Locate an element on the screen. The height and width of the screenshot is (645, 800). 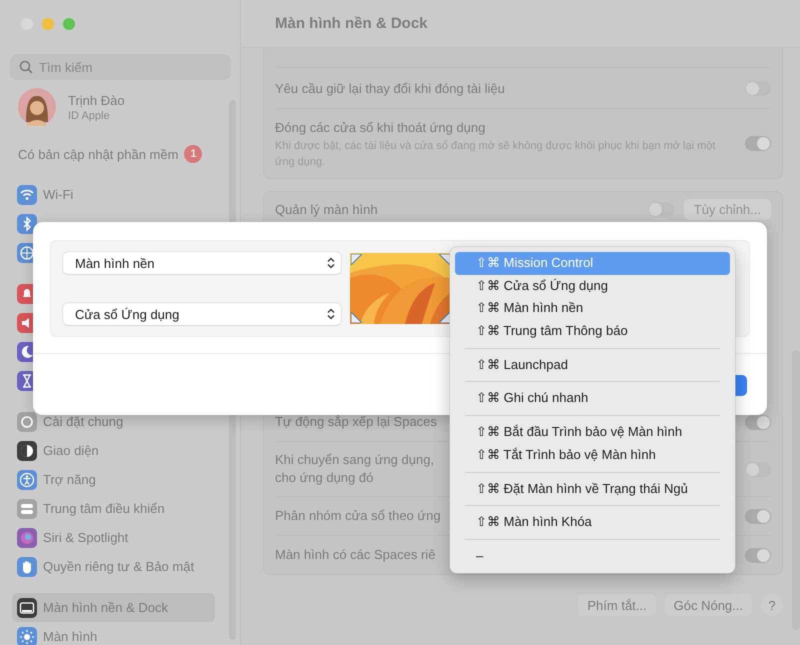
setting-label: Quản lý màn hình is located at coordinates (326, 209).